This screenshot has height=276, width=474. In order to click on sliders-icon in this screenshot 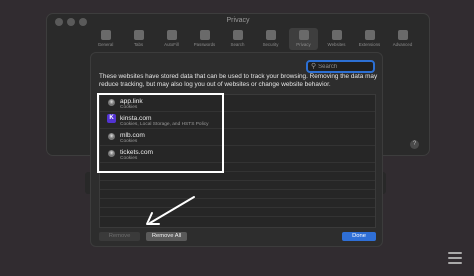, I will do `click(455, 260)`.